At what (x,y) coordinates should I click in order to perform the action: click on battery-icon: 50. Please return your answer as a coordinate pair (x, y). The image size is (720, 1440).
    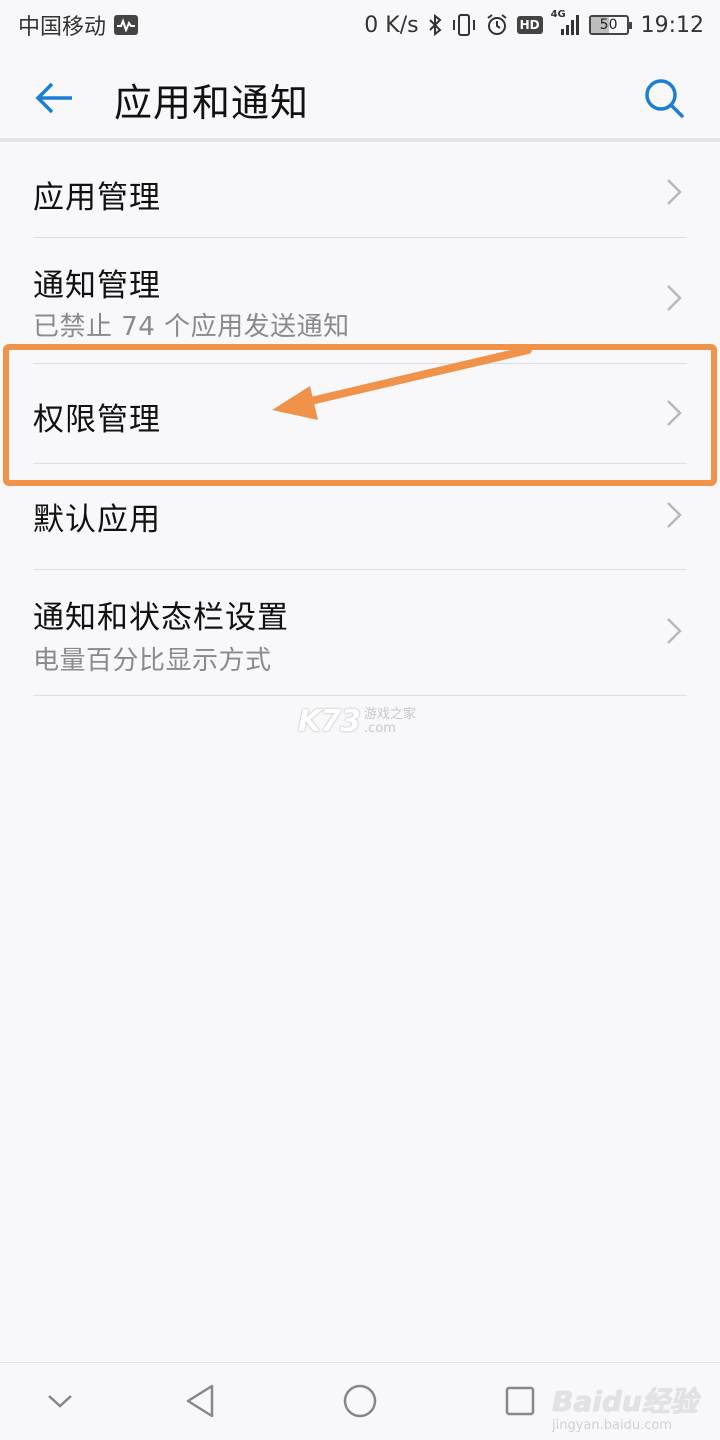
    Looking at the image, I should click on (610, 25).